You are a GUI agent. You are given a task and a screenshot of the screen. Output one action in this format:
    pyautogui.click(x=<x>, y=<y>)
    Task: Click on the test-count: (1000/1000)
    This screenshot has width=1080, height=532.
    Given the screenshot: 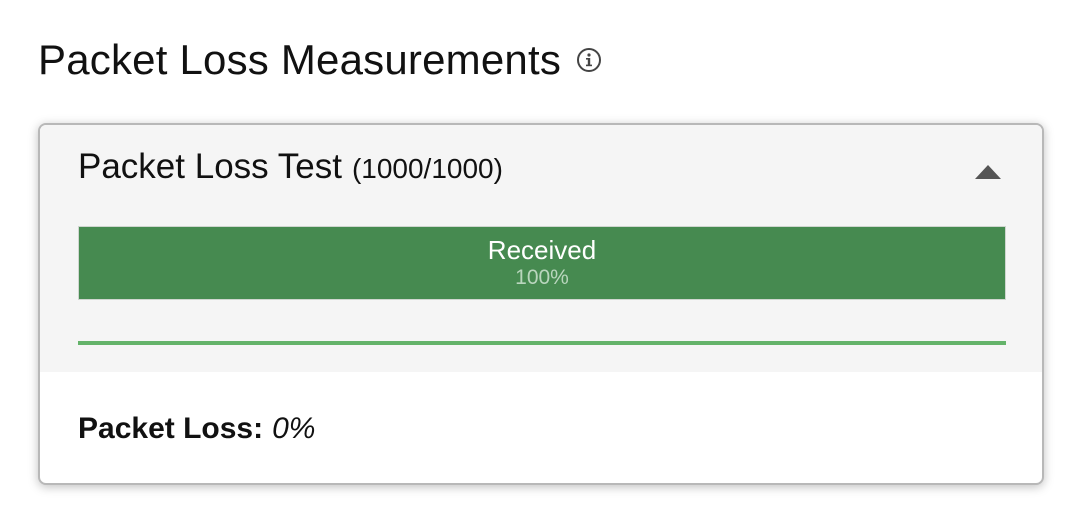 What is the action you would take?
    pyautogui.click(x=427, y=168)
    